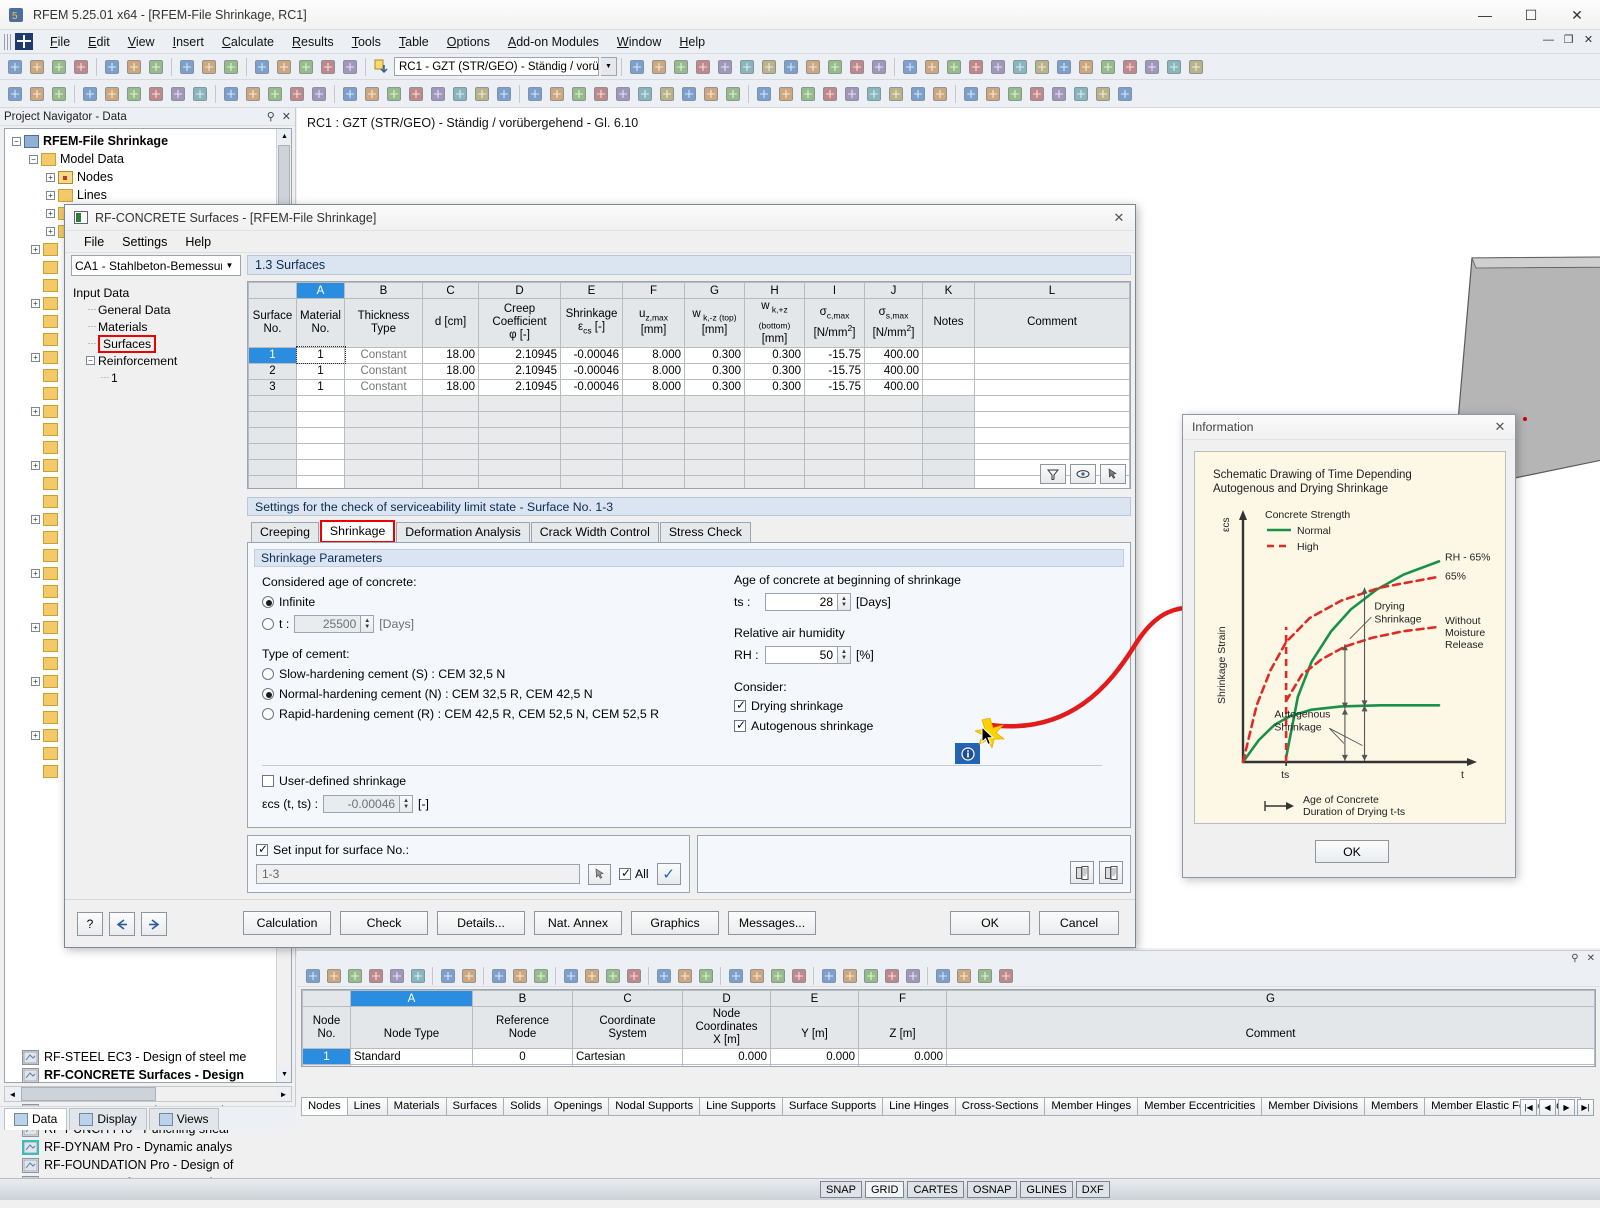 Image resolution: width=1600 pixels, height=1208 pixels. What do you see at coordinates (726, 998) in the screenshot?
I see `nodes-col-letter-D: D` at bounding box center [726, 998].